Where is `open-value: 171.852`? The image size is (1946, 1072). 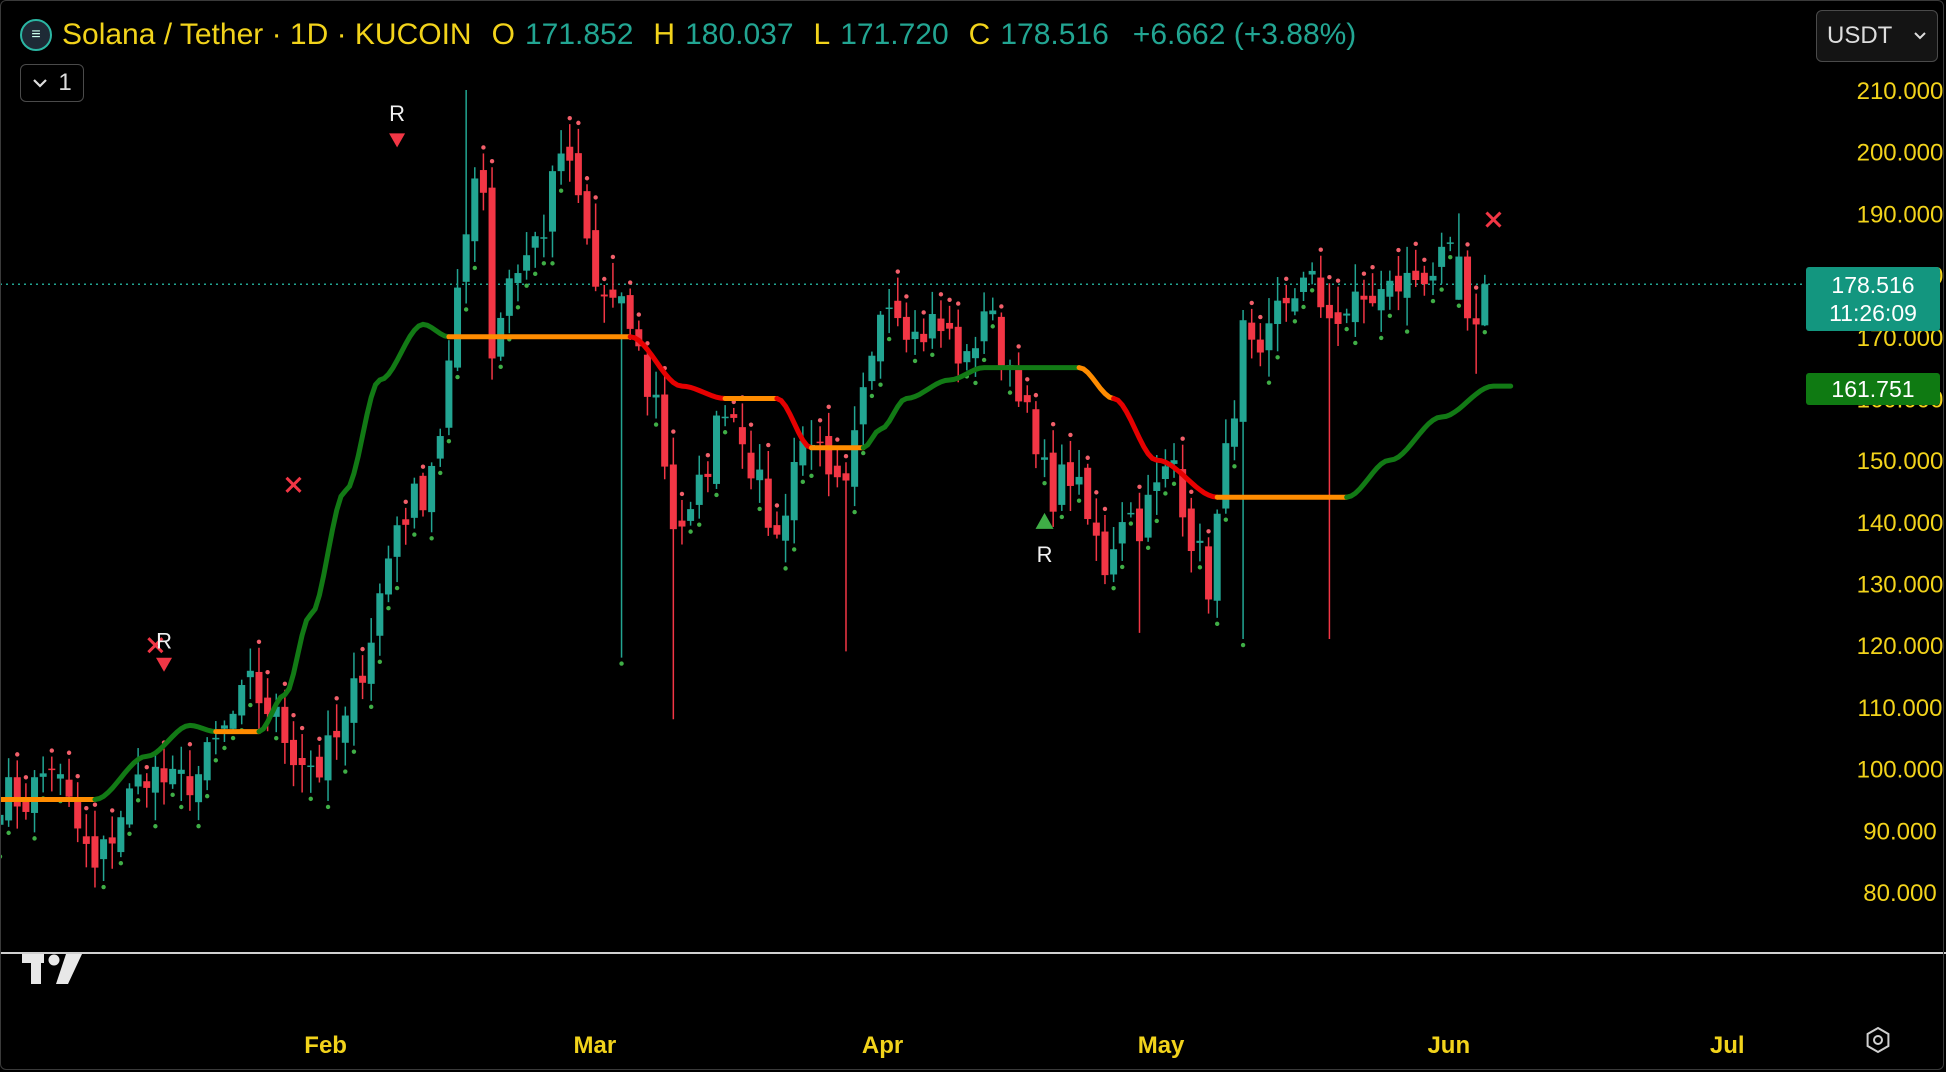
open-value: 171.852 is located at coordinates (579, 34).